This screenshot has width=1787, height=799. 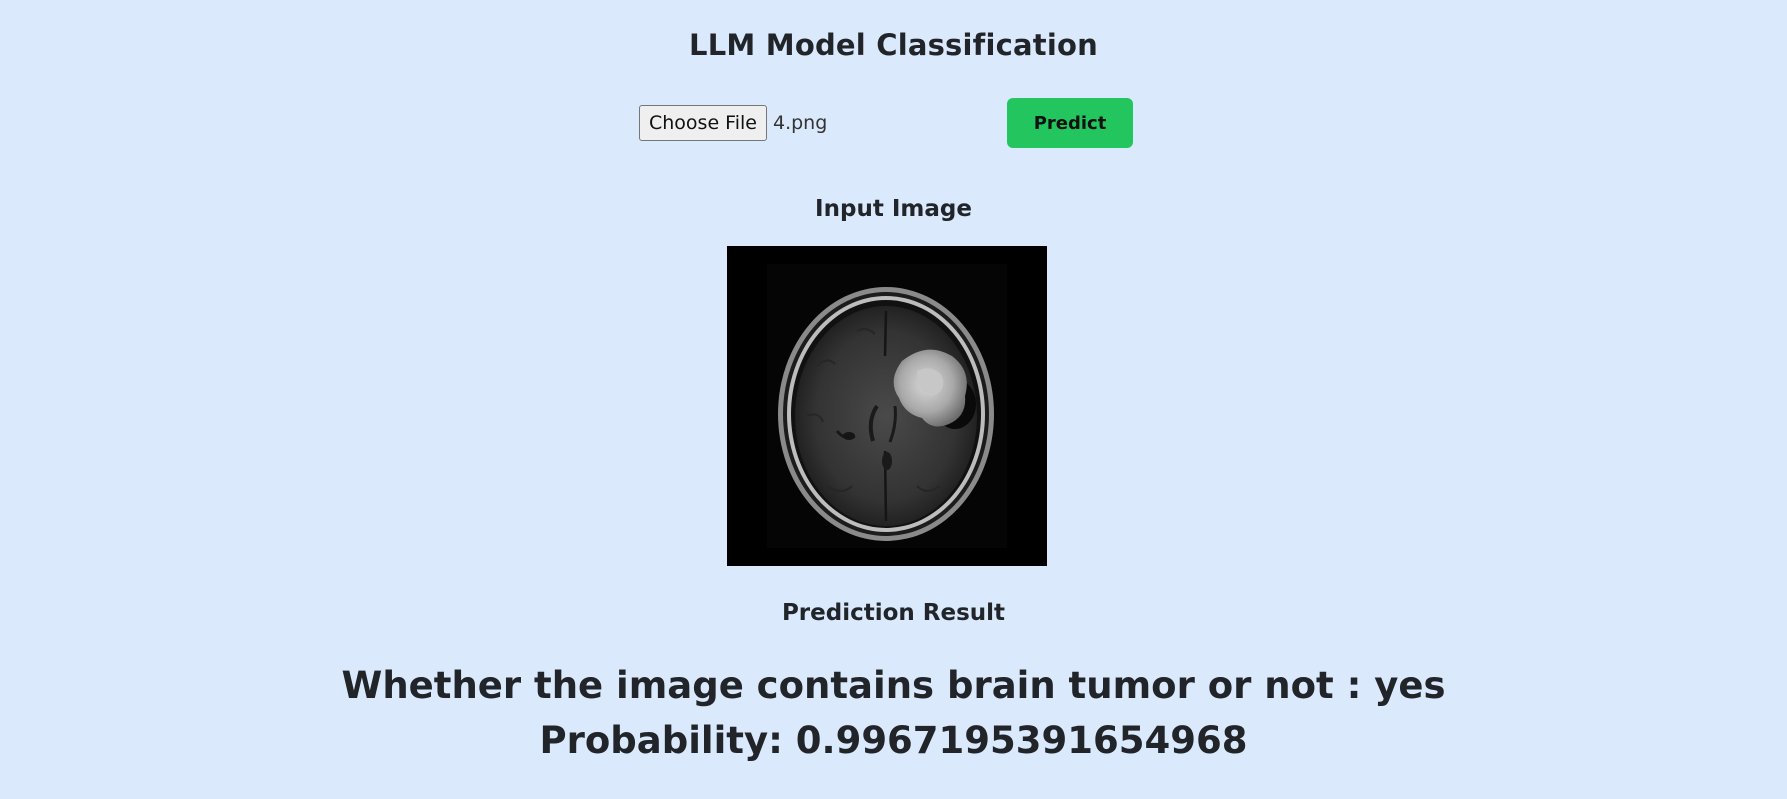 I want to click on prediction-probability: Probability: 0.9967195391654968, so click(x=893, y=740).